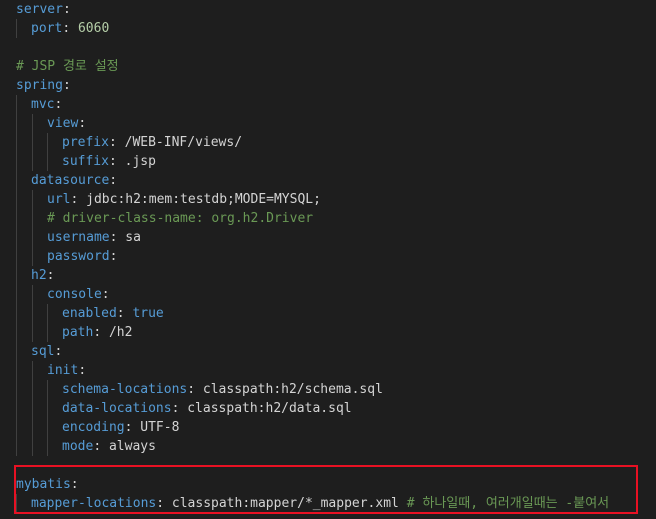  I want to click on code-line: h2:, so click(42, 275).